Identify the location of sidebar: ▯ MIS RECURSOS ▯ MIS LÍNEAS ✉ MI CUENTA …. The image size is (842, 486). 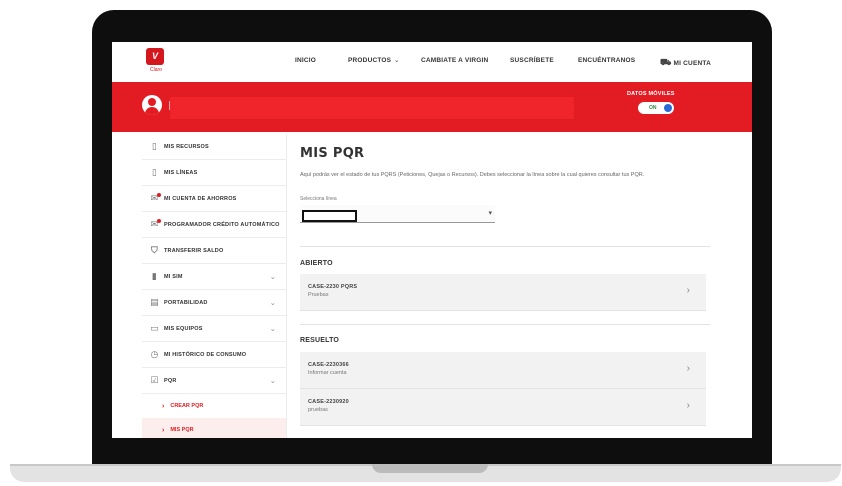
(214, 286).